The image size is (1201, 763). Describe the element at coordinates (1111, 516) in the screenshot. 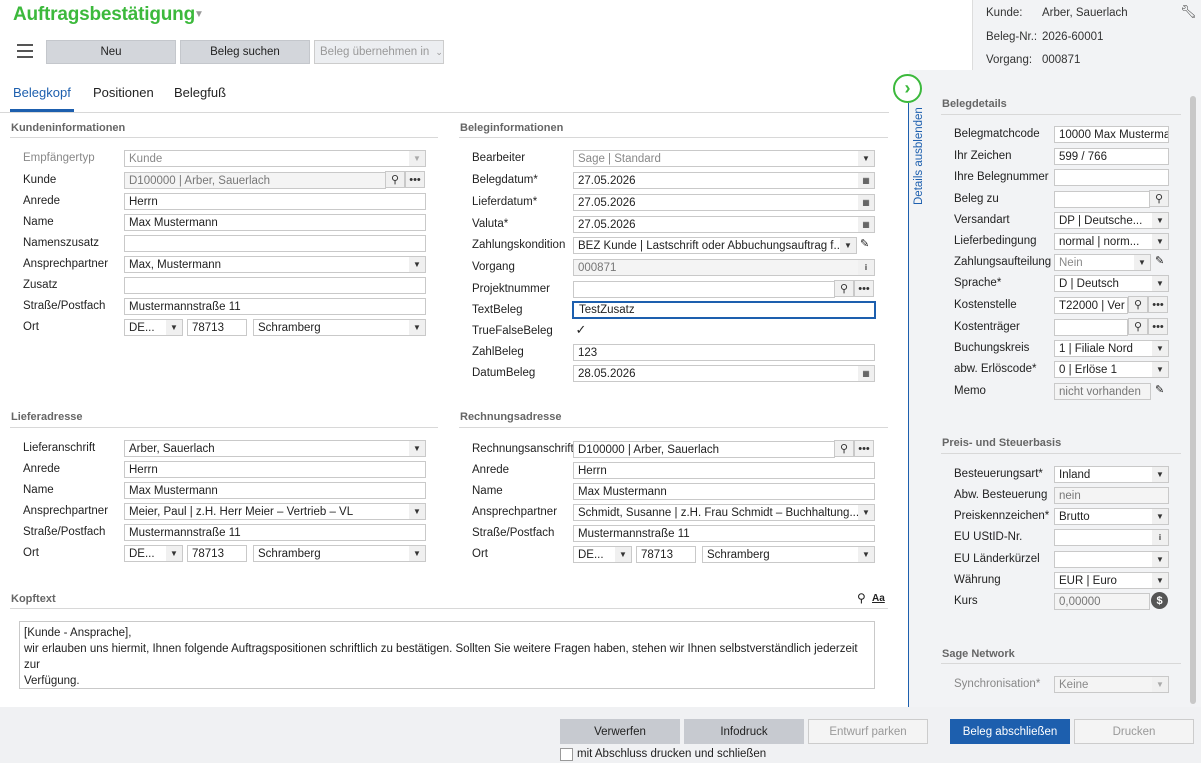

I see `price-indicator-select: Brutto ▼` at that location.